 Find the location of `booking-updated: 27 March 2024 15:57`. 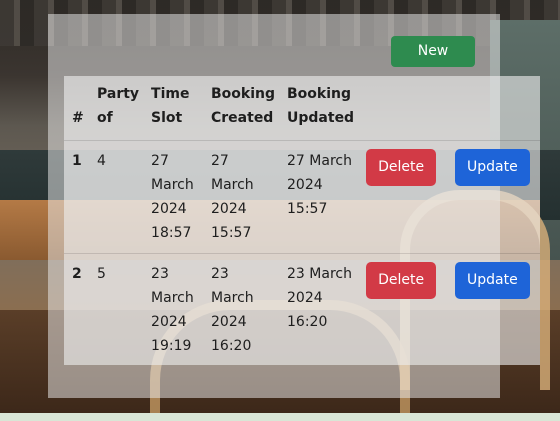

booking-updated: 27 March 2024 15:57 is located at coordinates (319, 197).